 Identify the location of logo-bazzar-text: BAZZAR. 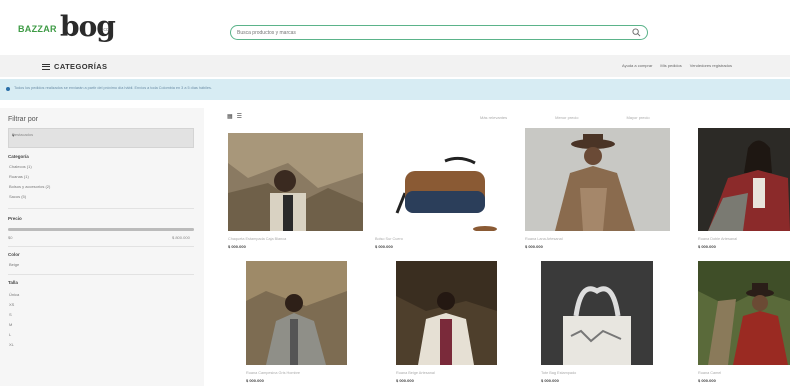
(37, 29).